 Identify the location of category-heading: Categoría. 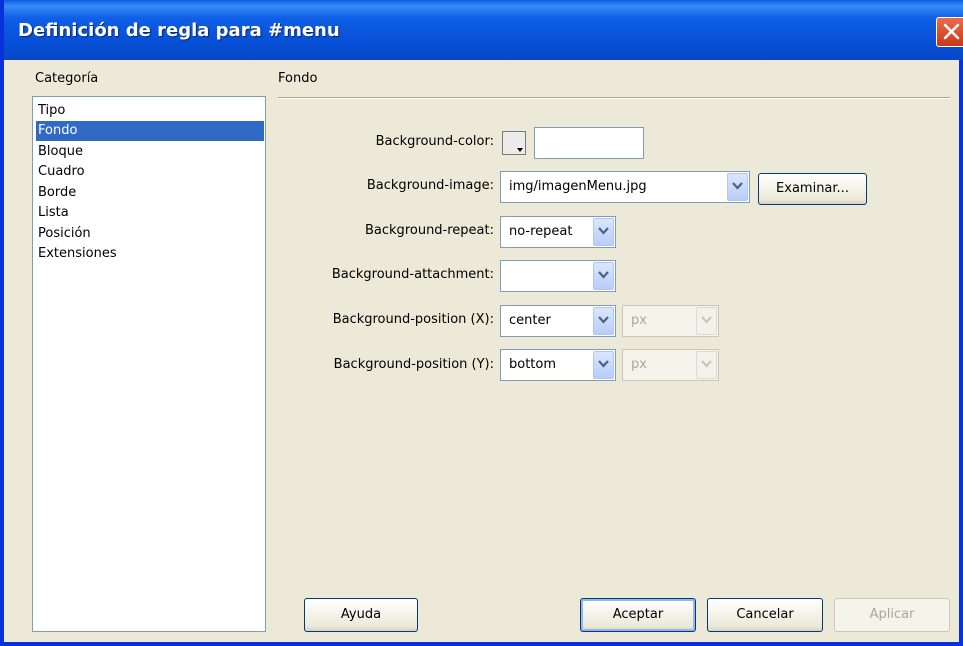
(67, 78).